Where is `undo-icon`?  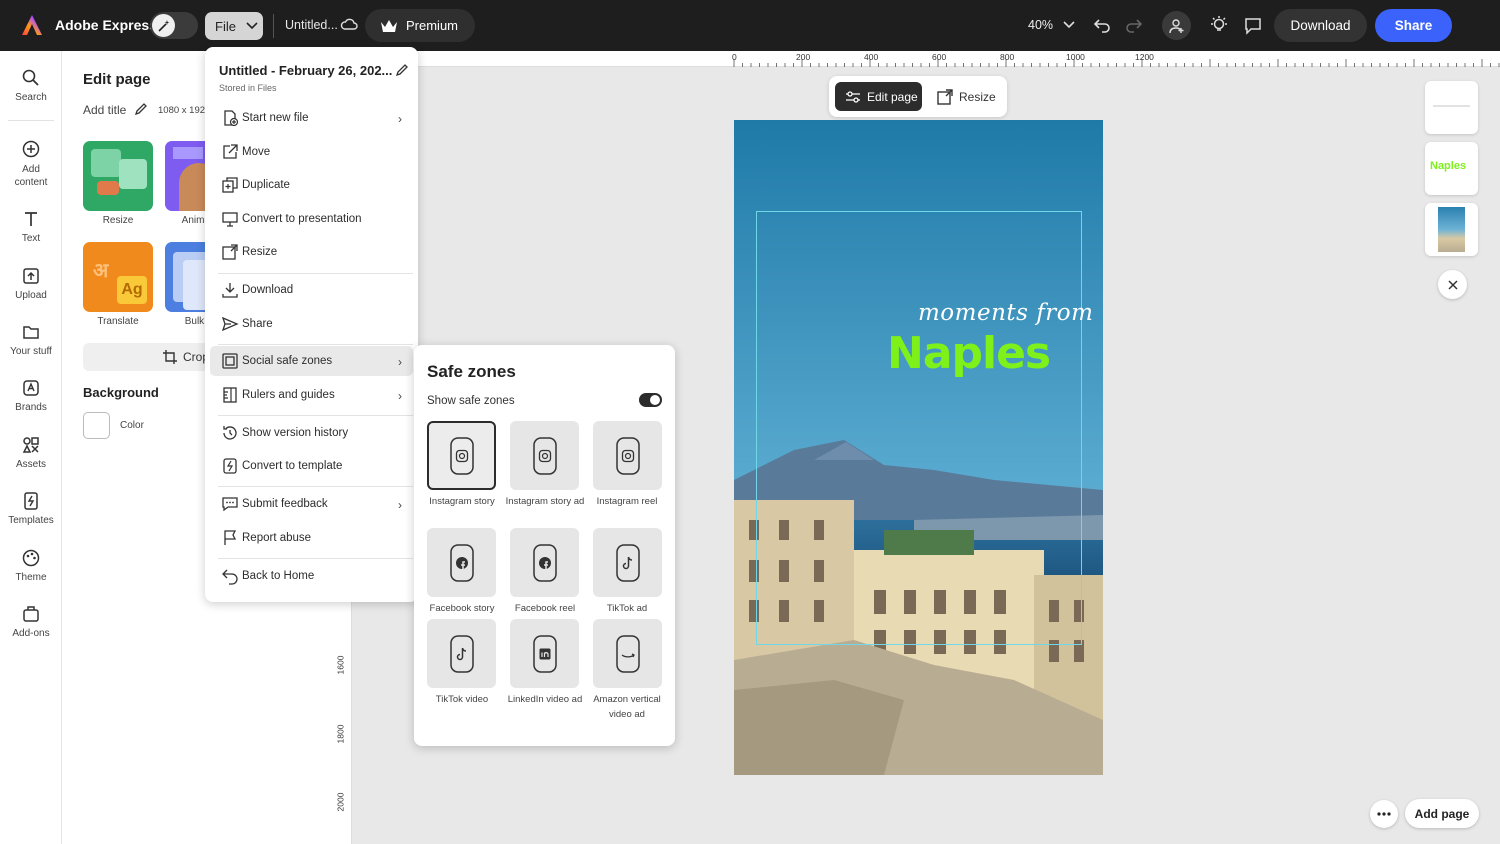 undo-icon is located at coordinates (1102, 25).